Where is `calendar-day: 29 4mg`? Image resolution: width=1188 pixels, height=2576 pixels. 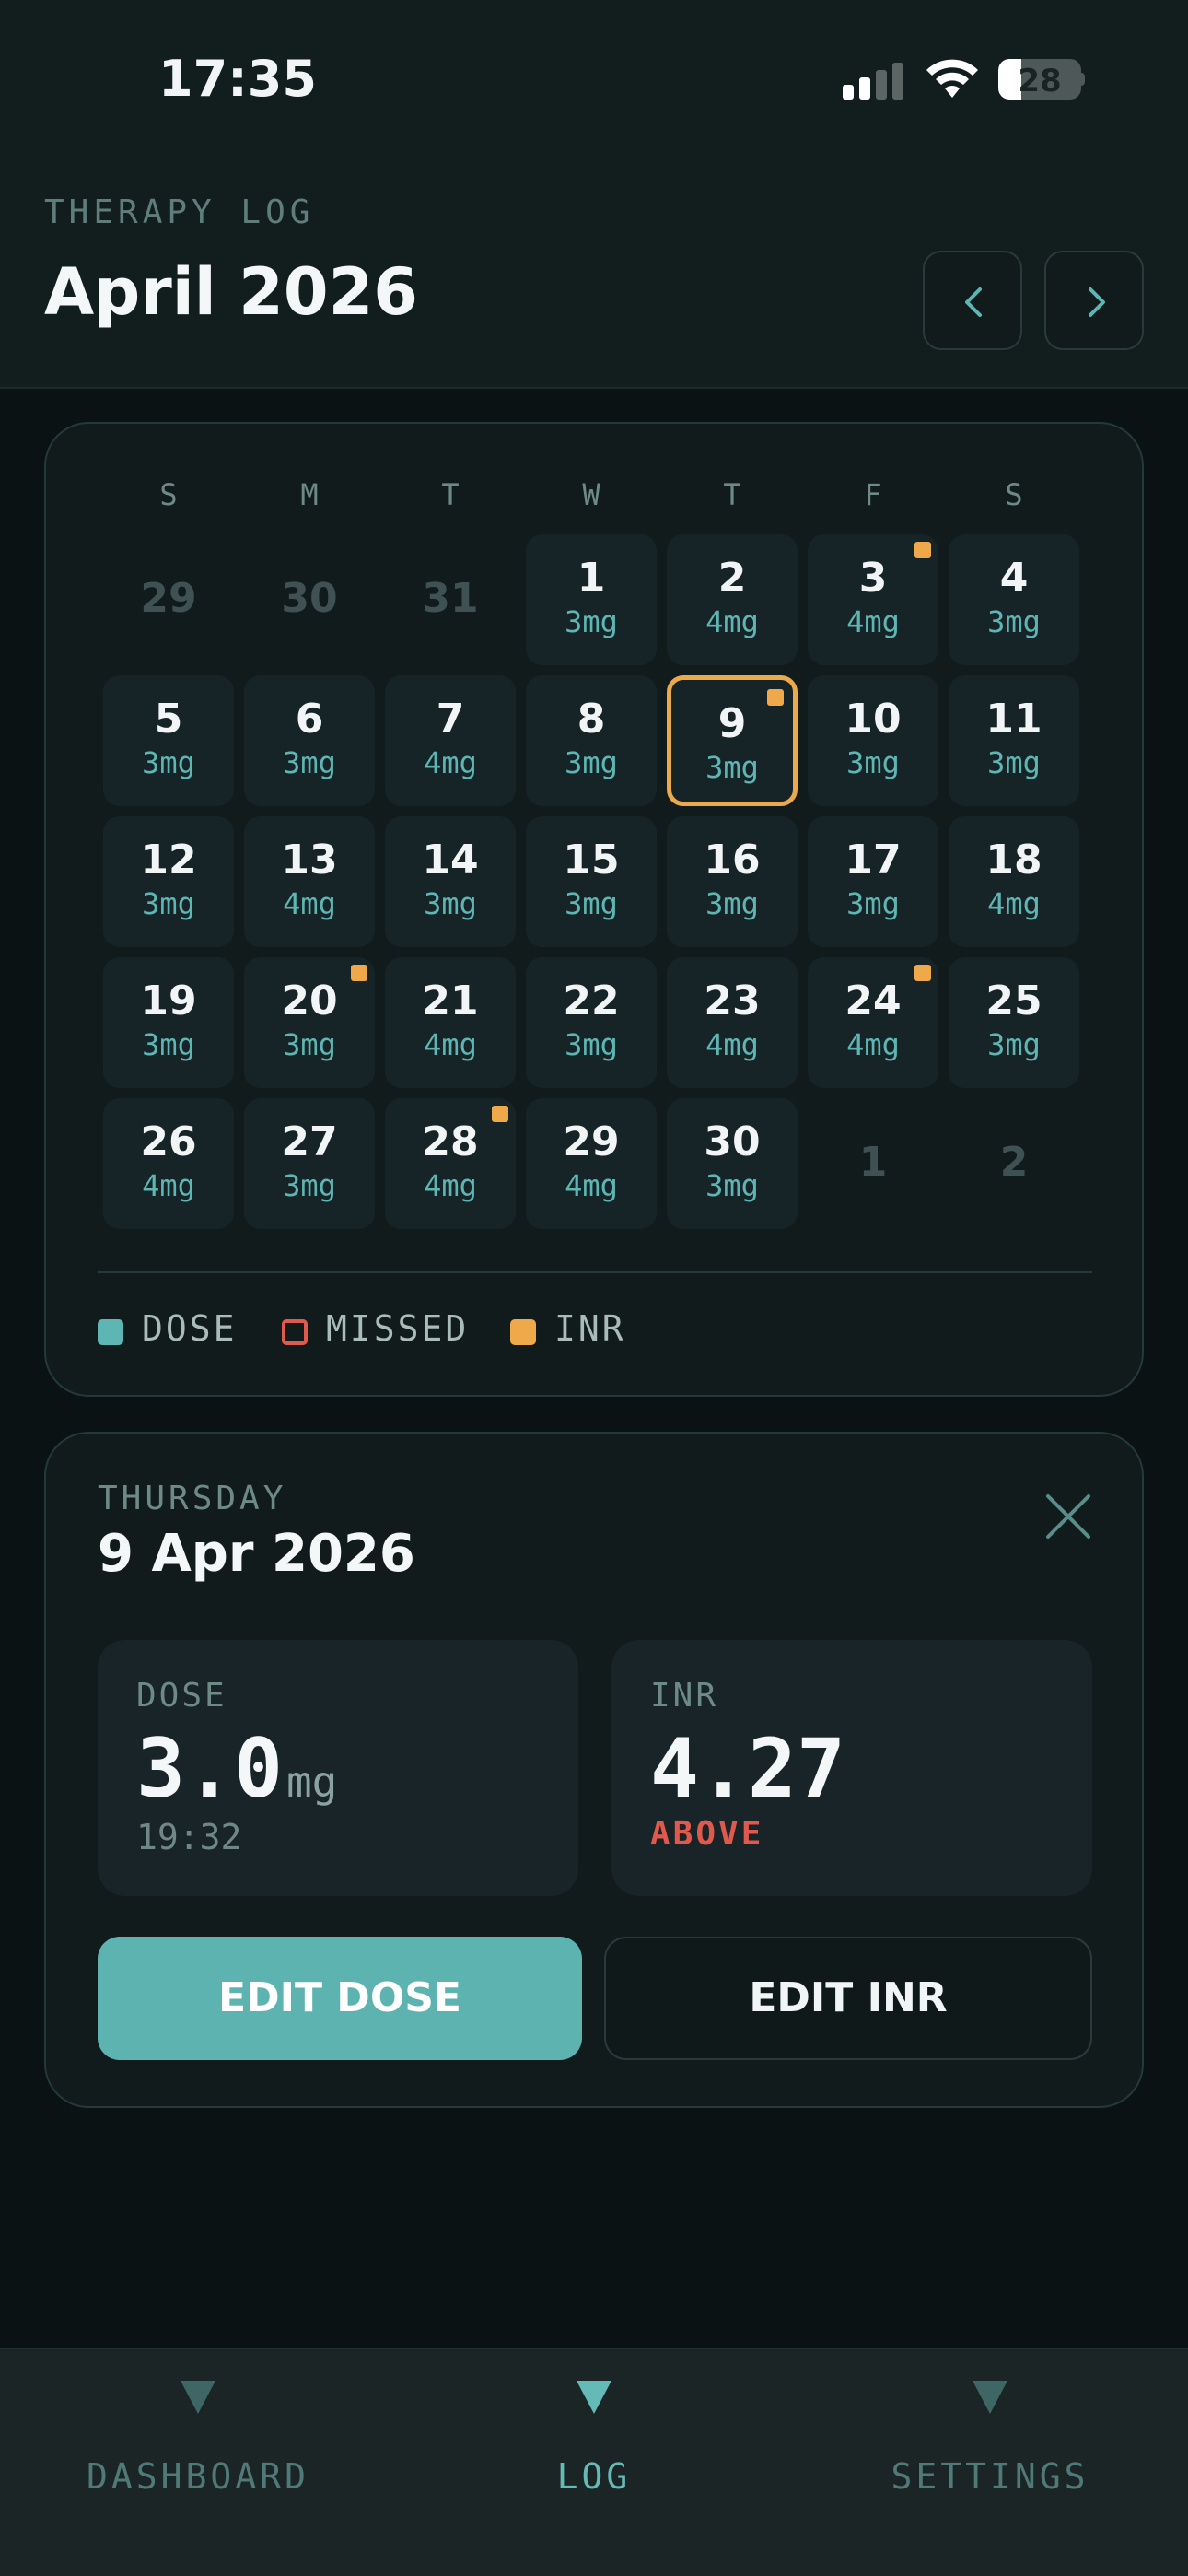
calendar-day: 29 4mg is located at coordinates (591, 1163).